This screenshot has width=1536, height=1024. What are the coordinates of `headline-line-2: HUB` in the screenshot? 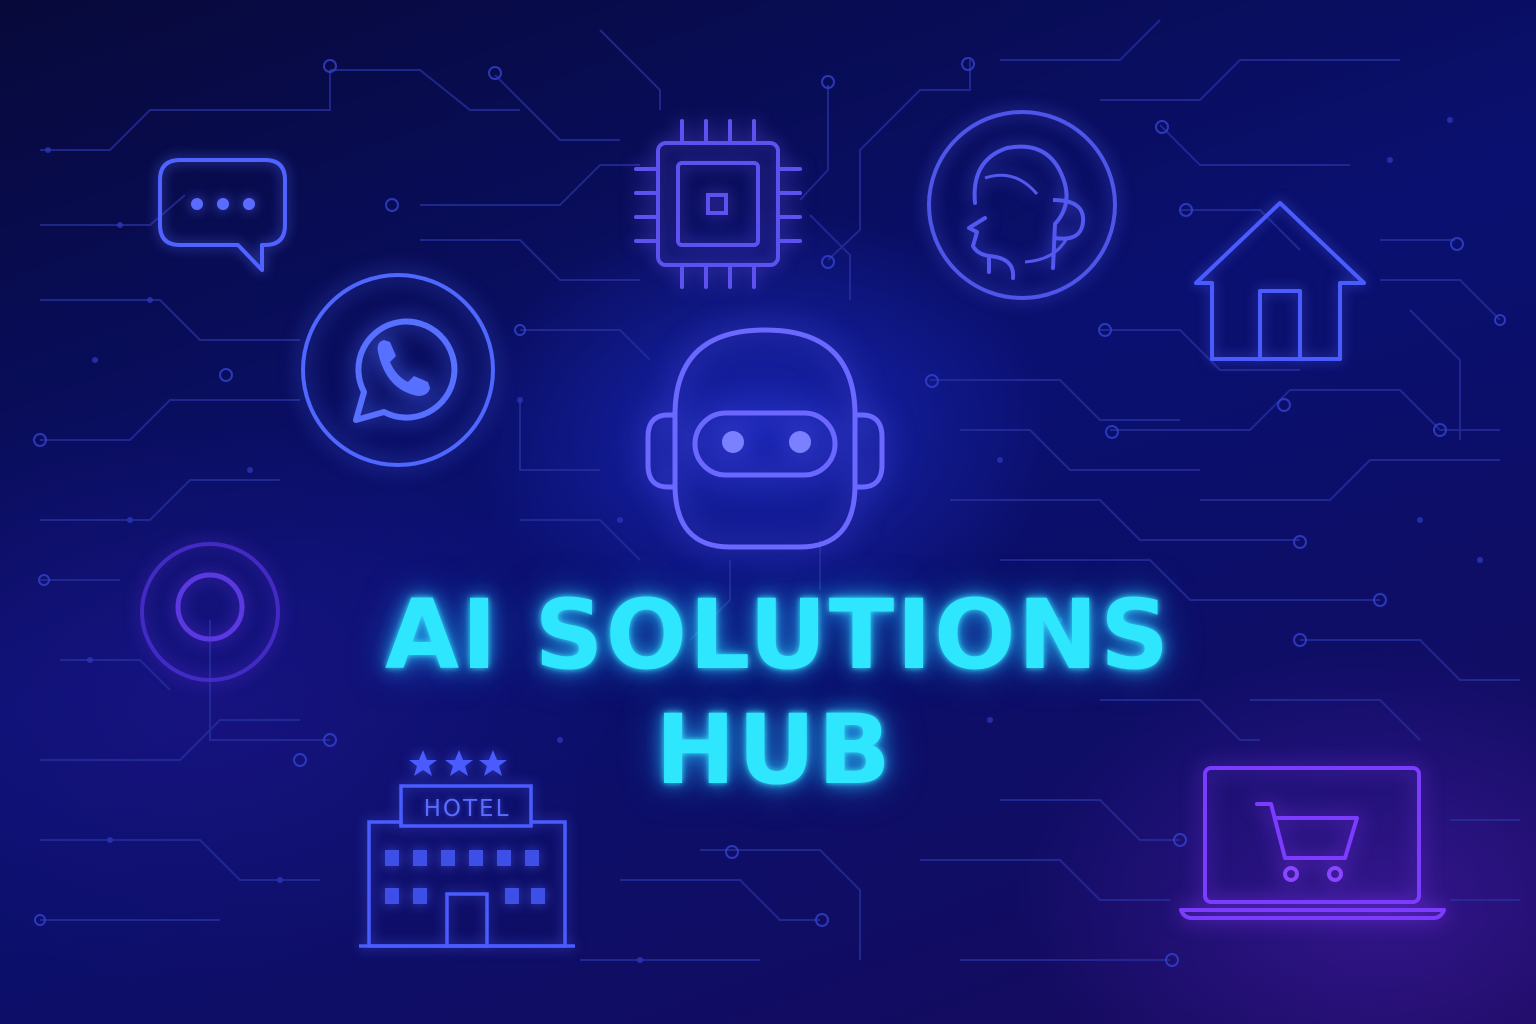 It's located at (774, 750).